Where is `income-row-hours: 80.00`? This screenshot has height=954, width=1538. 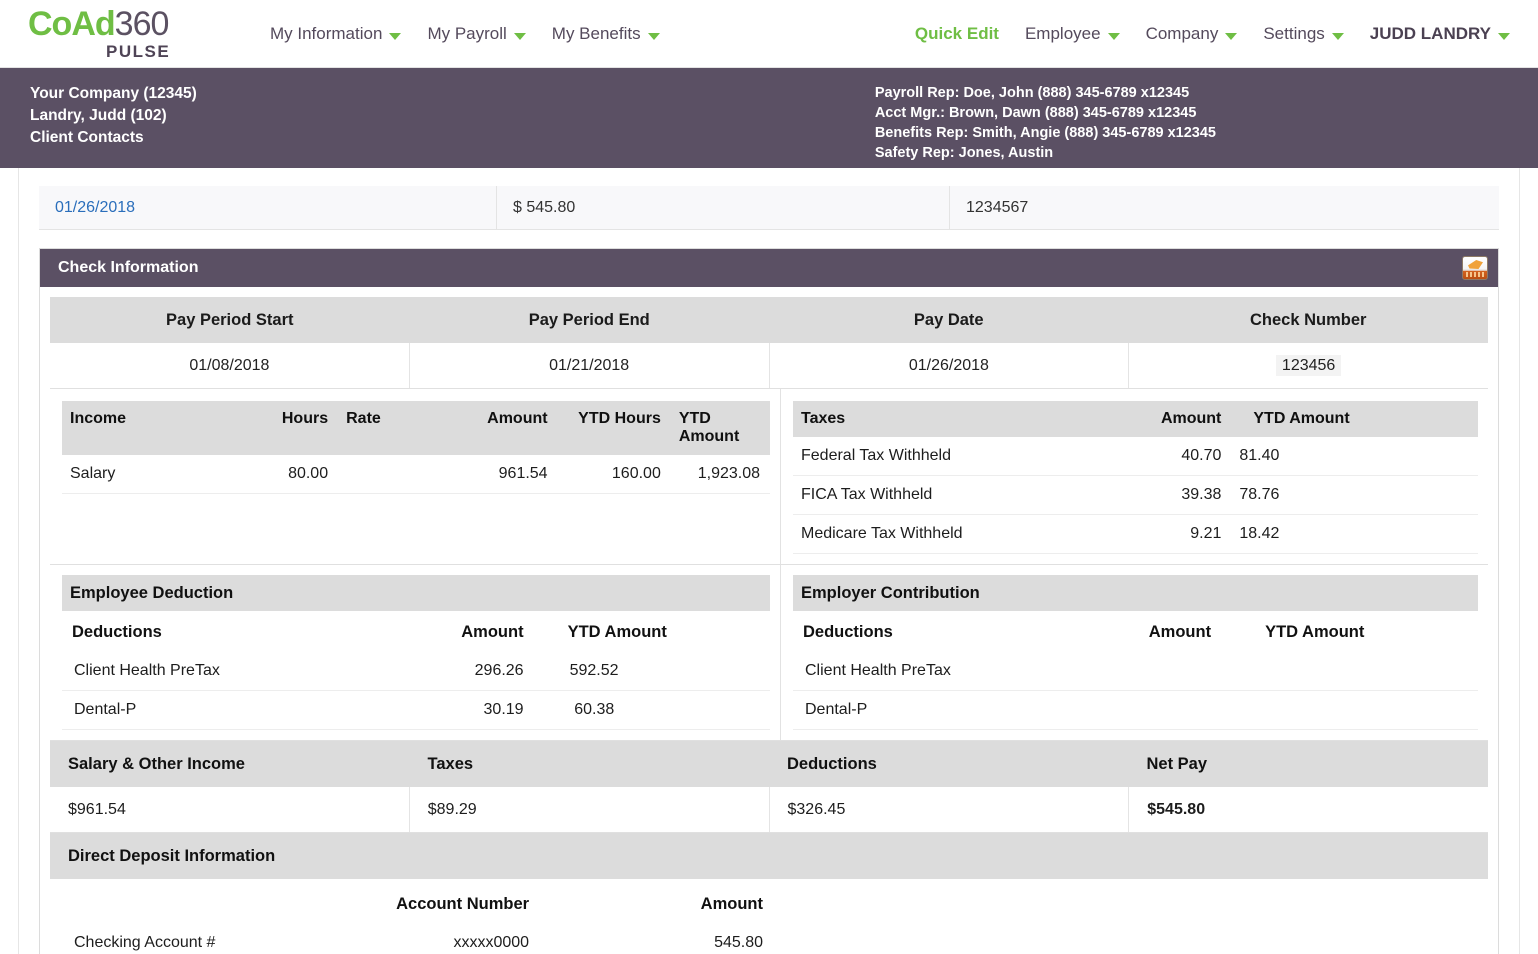
income-row-hours: 80.00 is located at coordinates (292, 474).